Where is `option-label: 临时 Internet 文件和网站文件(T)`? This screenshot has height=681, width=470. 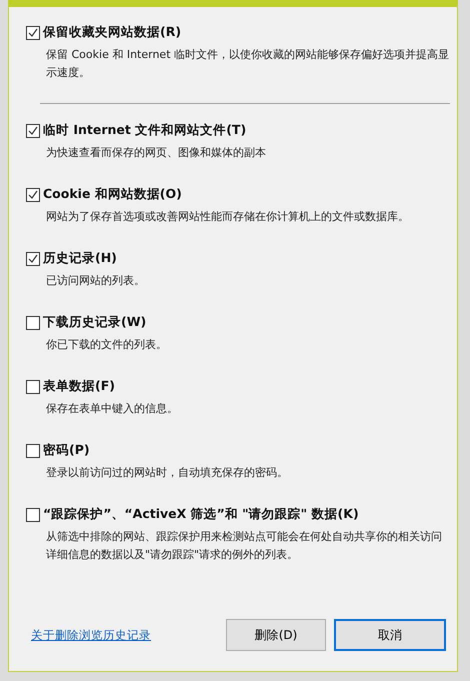
option-label: 临时 Internet 文件和网站文件(T) is located at coordinates (144, 130).